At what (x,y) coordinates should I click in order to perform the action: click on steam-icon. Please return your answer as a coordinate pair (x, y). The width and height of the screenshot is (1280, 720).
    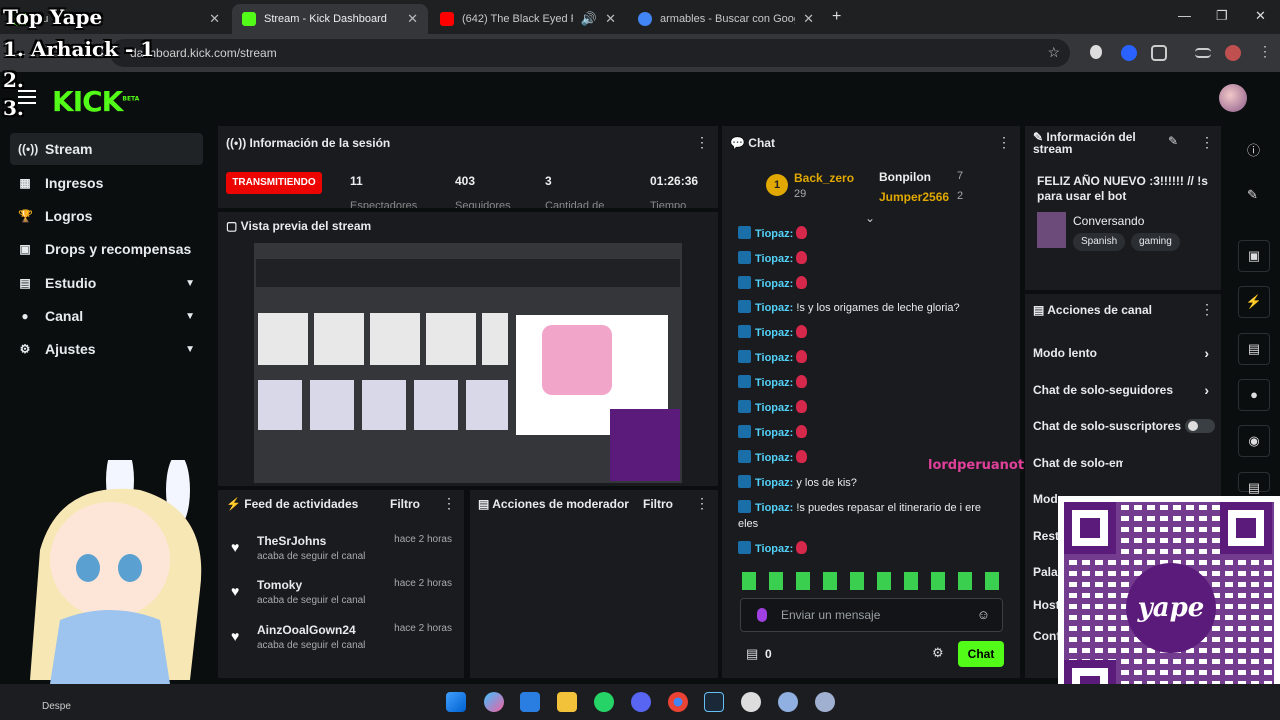
    Looking at the image, I should click on (714, 702).